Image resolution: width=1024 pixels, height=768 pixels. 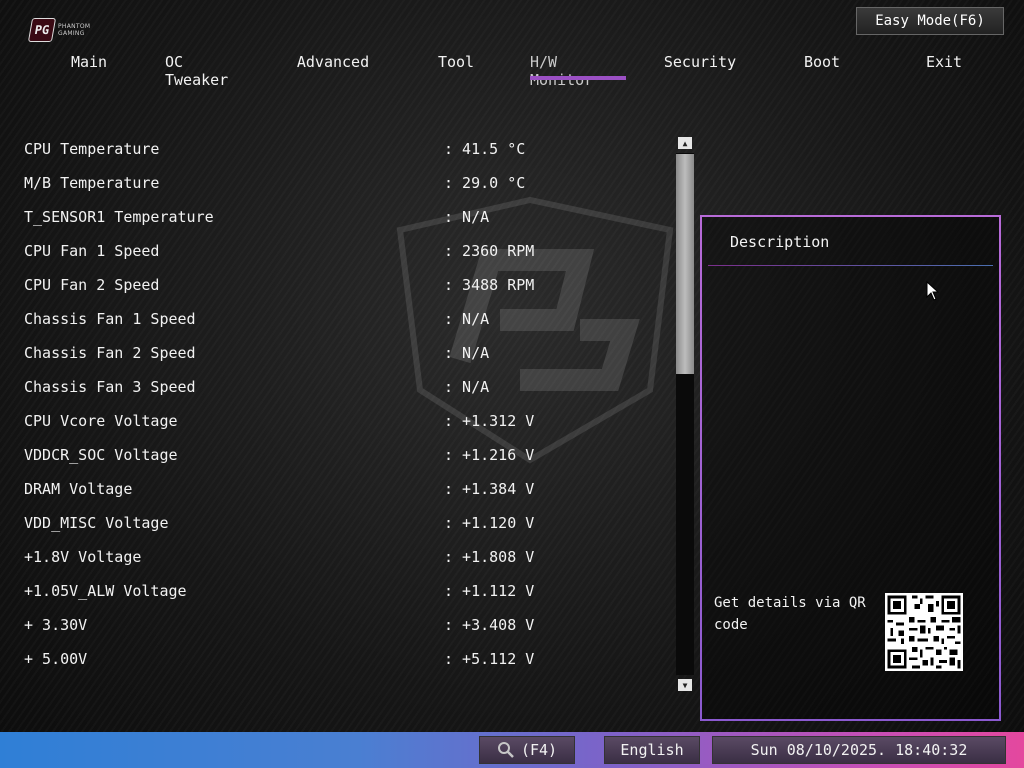 I want to click on scroll-down-icon: ▼, so click(x=685, y=685).